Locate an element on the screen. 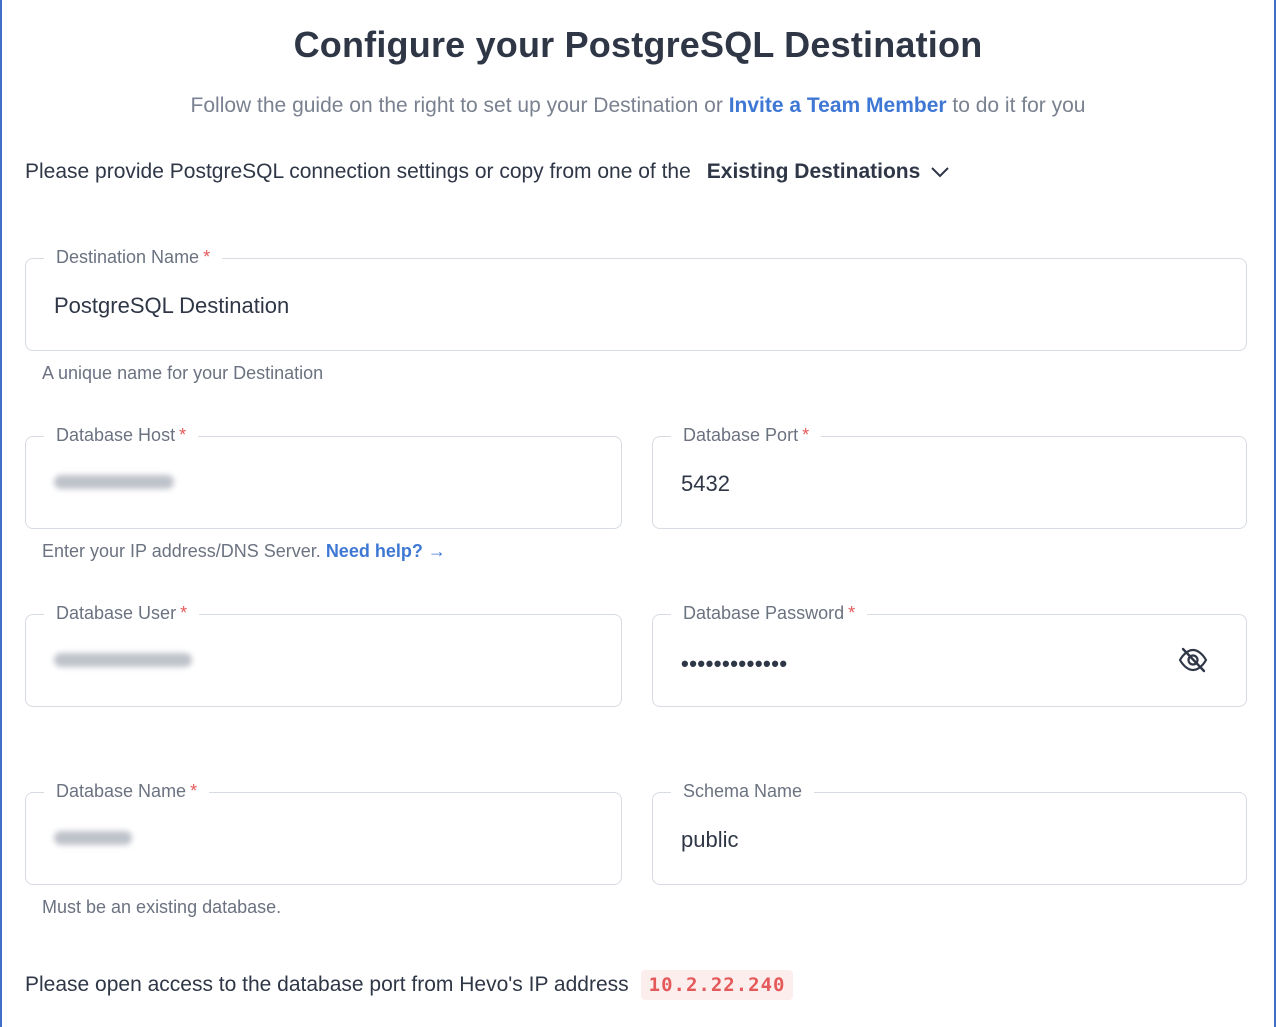 The width and height of the screenshot is (1276, 1027). database-user-label: Database User * is located at coordinates (122, 613).